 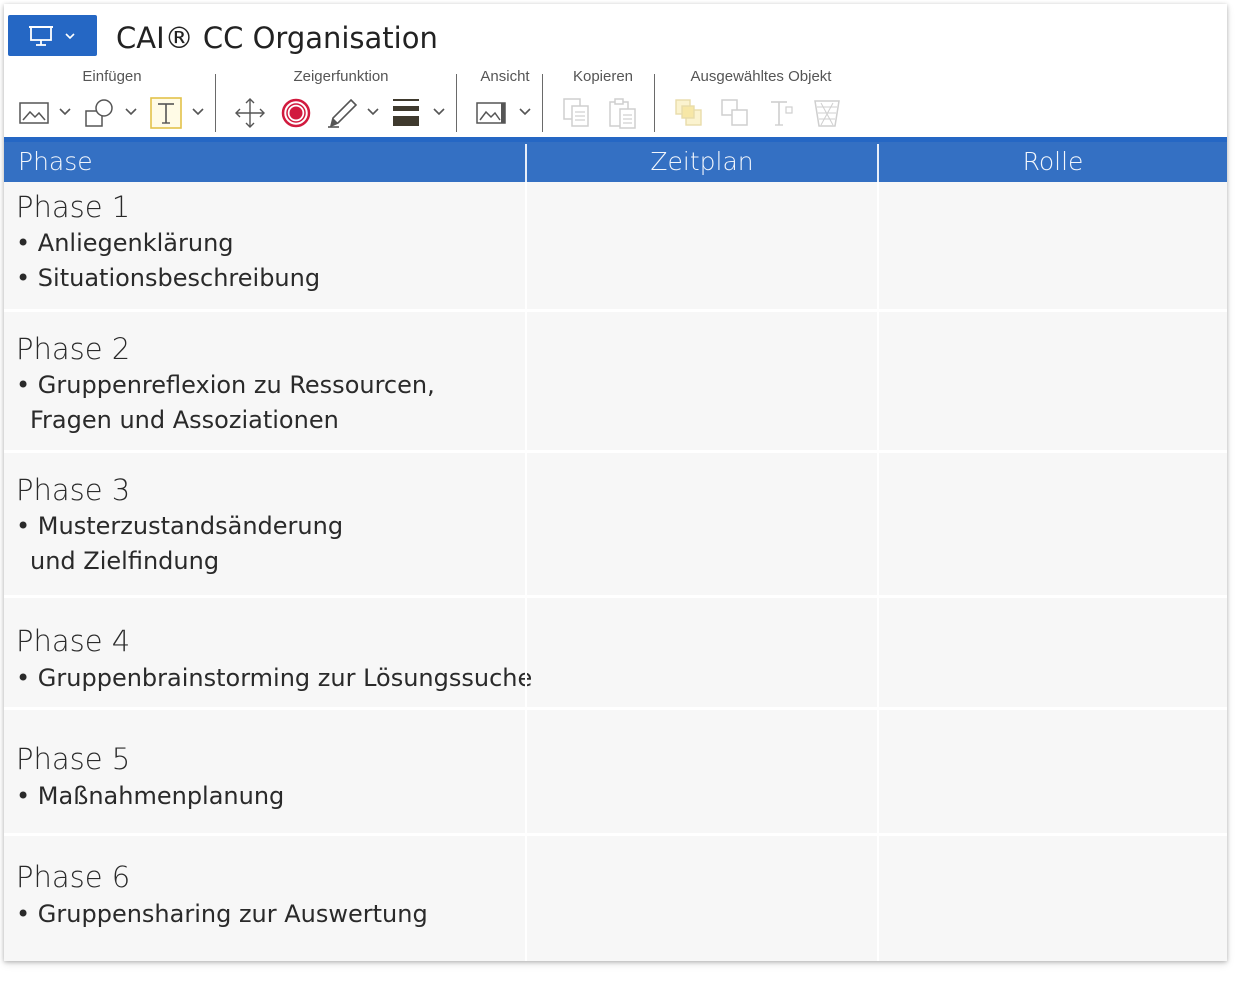 I want to click on phase-title: Phase 3, so click(x=73, y=490).